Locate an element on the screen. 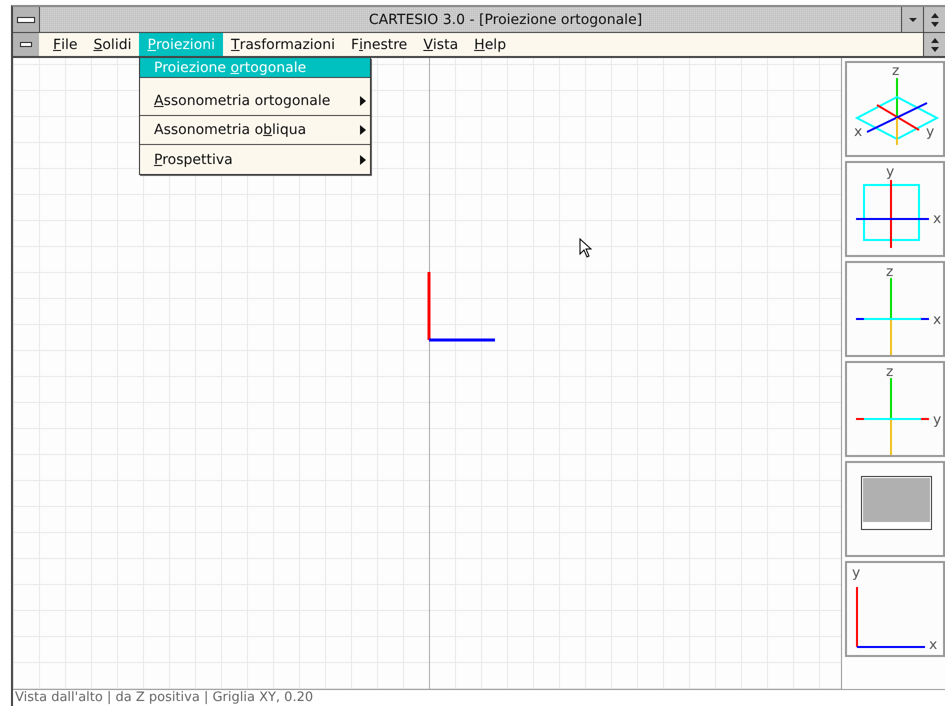  caret-icon is located at coordinates (913, 19).